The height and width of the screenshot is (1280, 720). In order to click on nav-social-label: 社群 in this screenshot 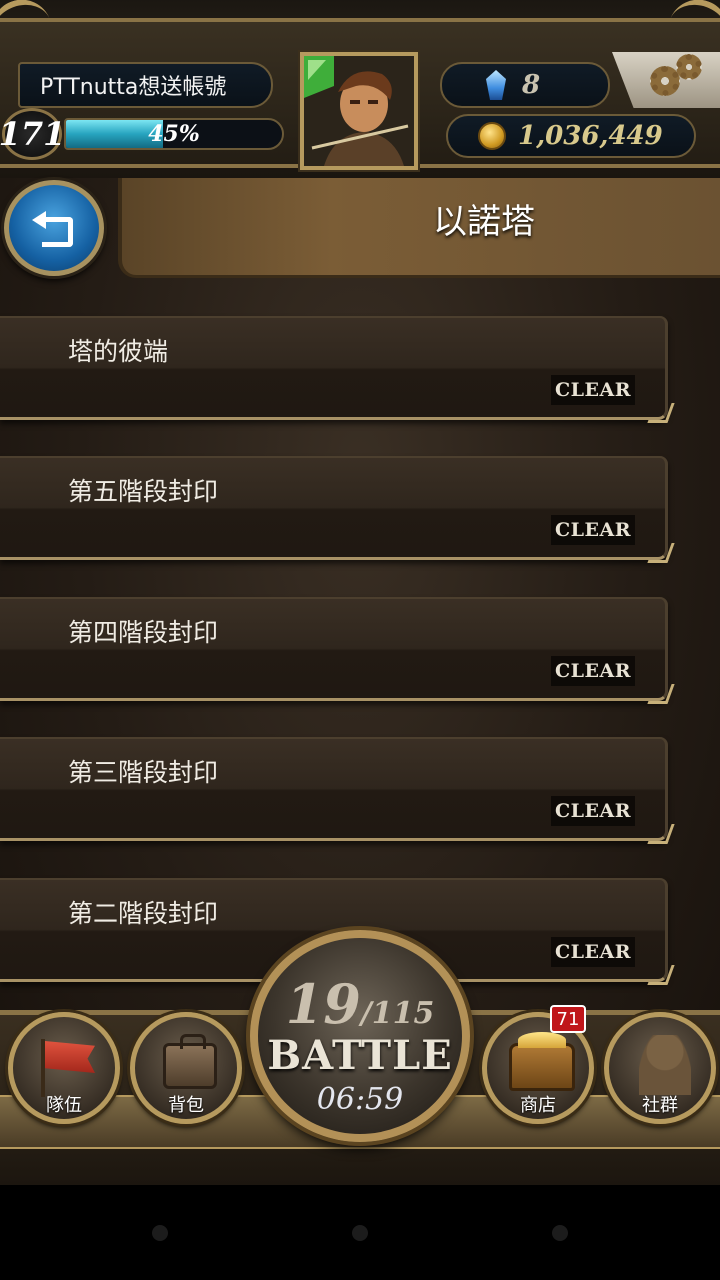, I will do `click(660, 1105)`.